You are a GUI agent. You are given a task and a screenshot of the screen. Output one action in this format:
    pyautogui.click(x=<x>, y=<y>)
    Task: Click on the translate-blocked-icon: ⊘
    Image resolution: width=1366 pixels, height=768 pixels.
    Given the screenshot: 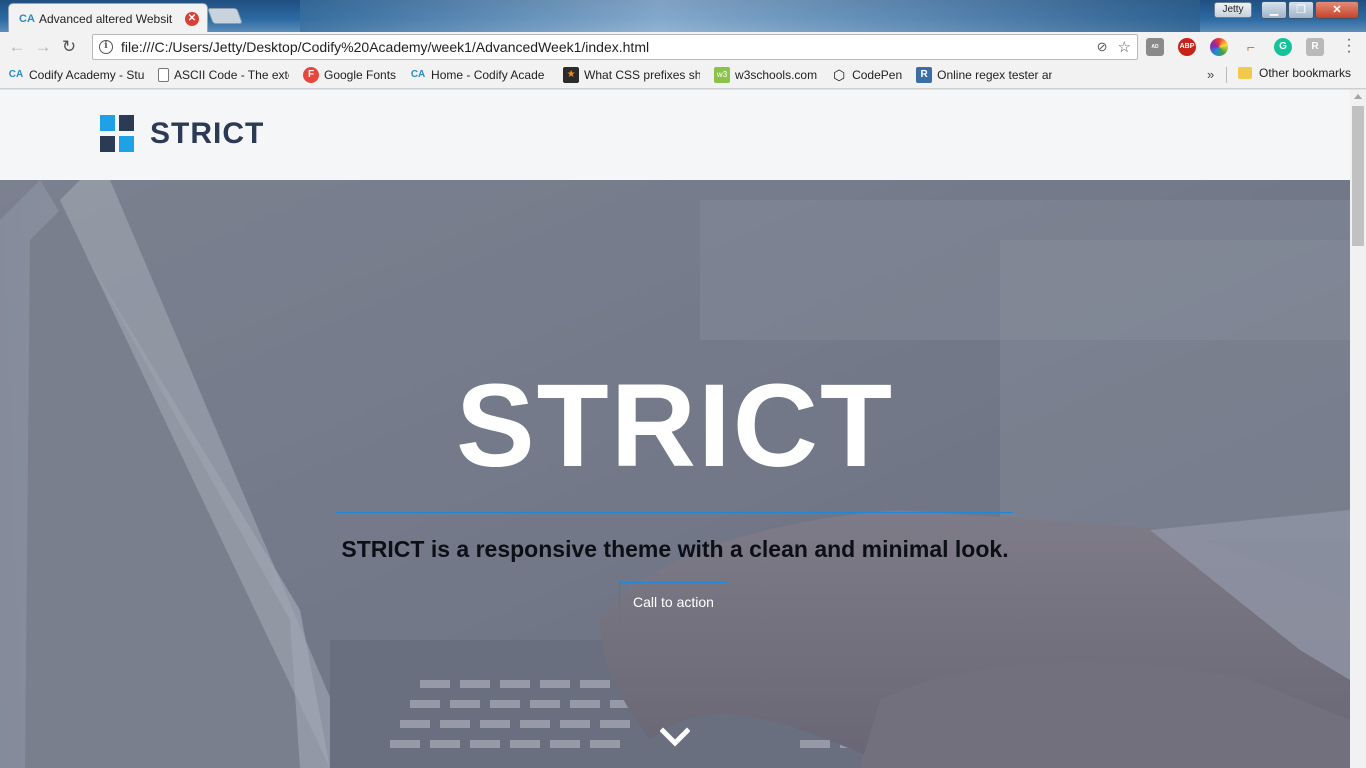 What is the action you would take?
    pyautogui.click(x=1102, y=47)
    